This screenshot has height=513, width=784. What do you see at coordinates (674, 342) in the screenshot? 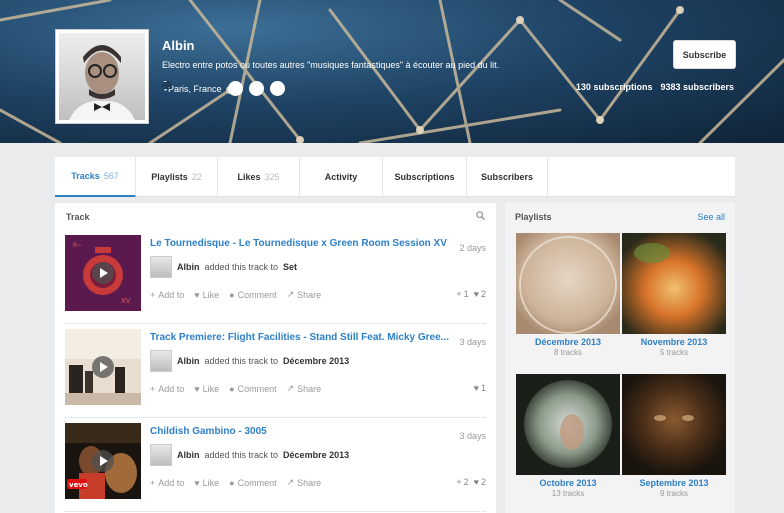
I see `playlist-name: Novembre 2013` at bounding box center [674, 342].